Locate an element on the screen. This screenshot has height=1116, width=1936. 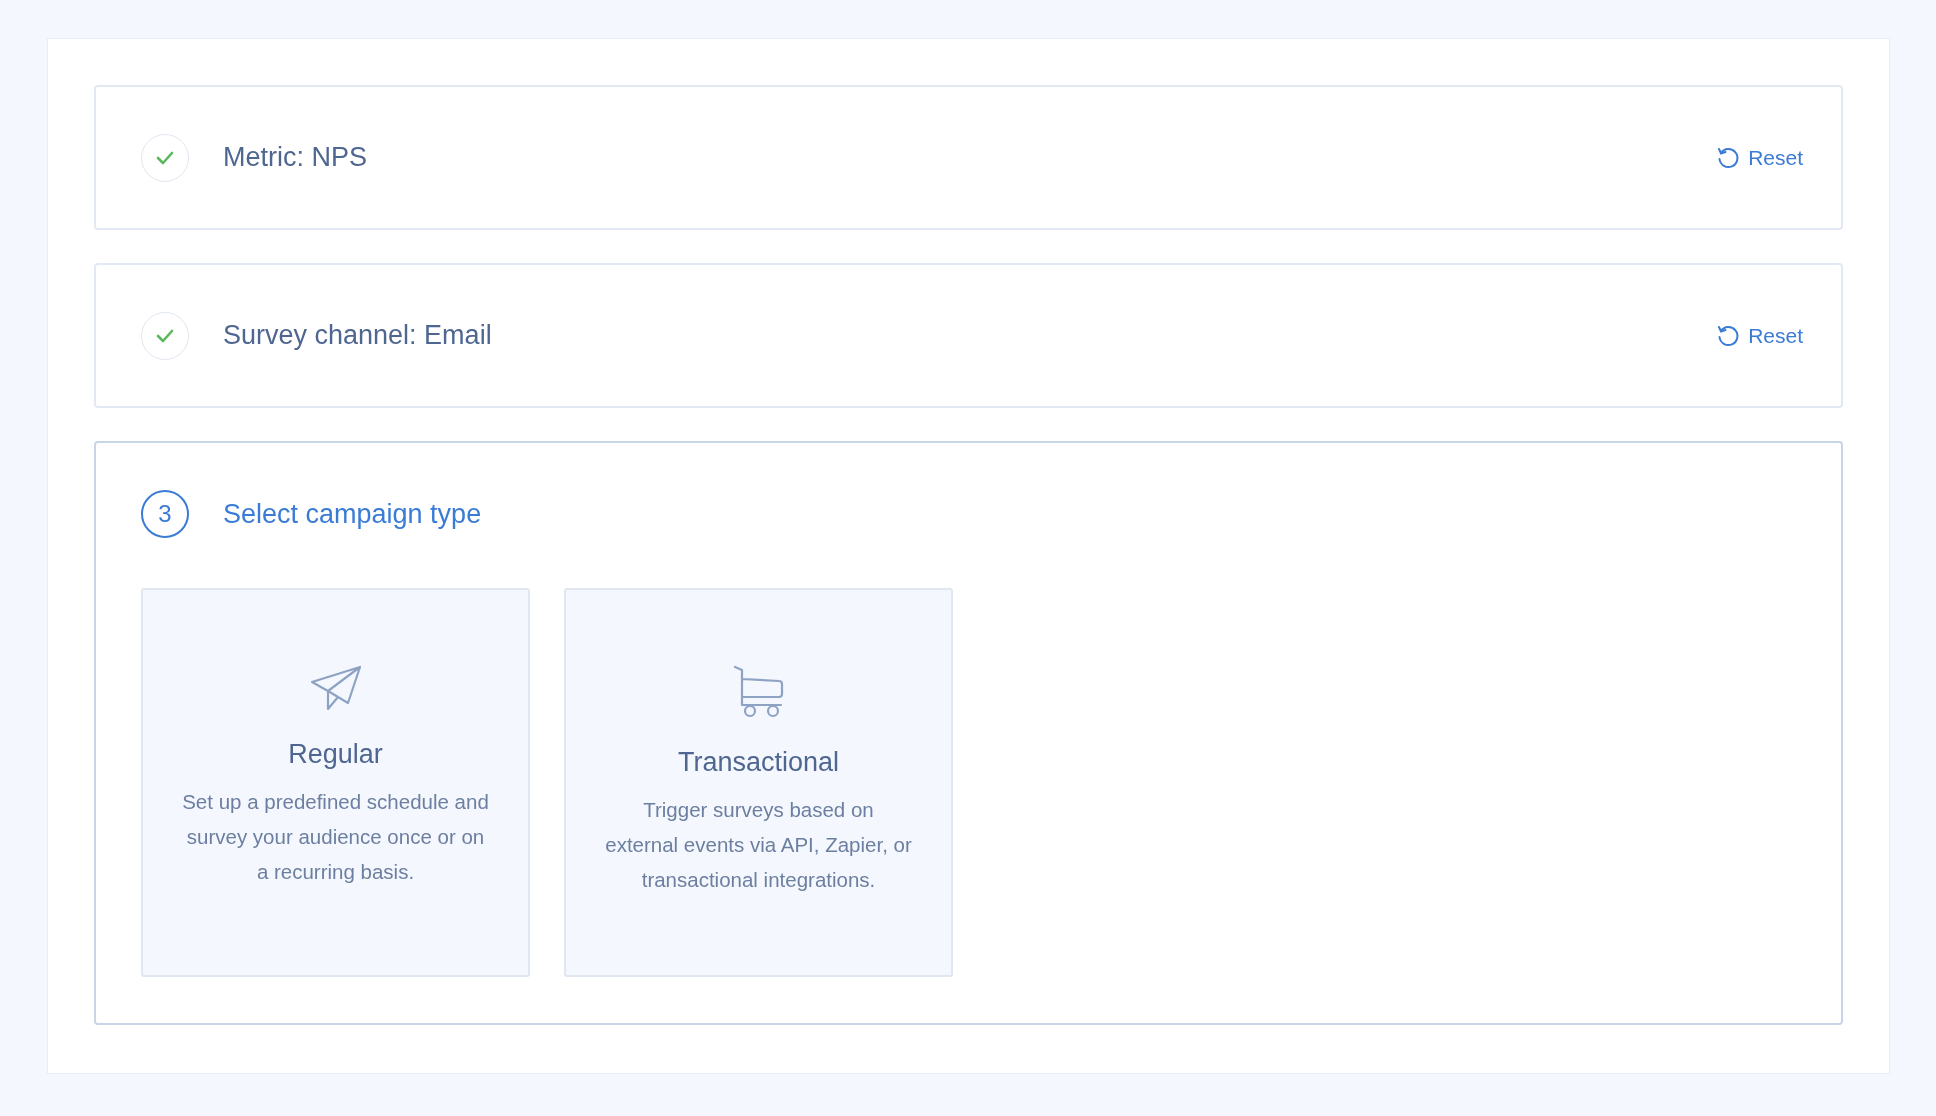
campaign-type-card: Transactional Trigger surveys based on external events via API, Zapier, or transactional integrations. is located at coordinates (758, 782).